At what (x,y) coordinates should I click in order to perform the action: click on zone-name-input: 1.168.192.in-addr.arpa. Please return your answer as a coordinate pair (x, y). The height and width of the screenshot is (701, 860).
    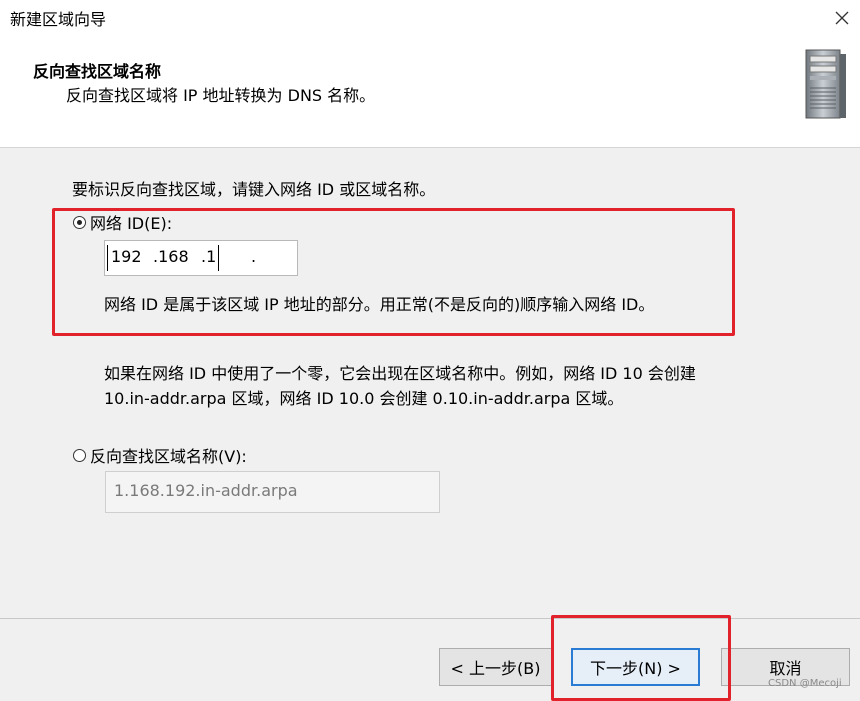
    Looking at the image, I should click on (272, 492).